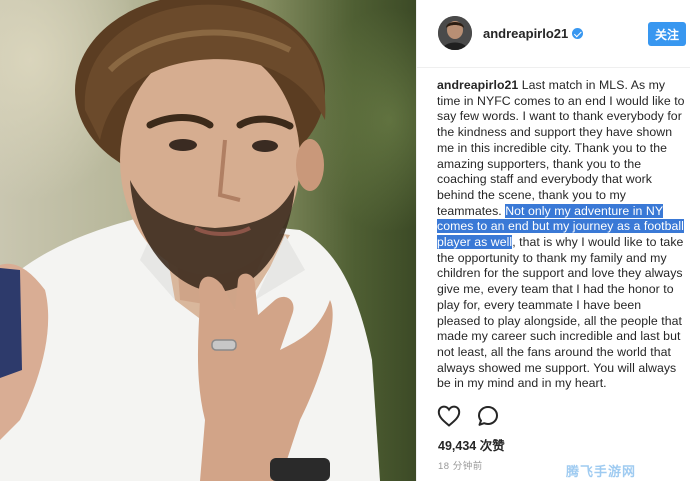 Image resolution: width=690 pixels, height=481 pixels. Describe the element at coordinates (449, 416) in the screenshot. I see `heart-icon` at that location.